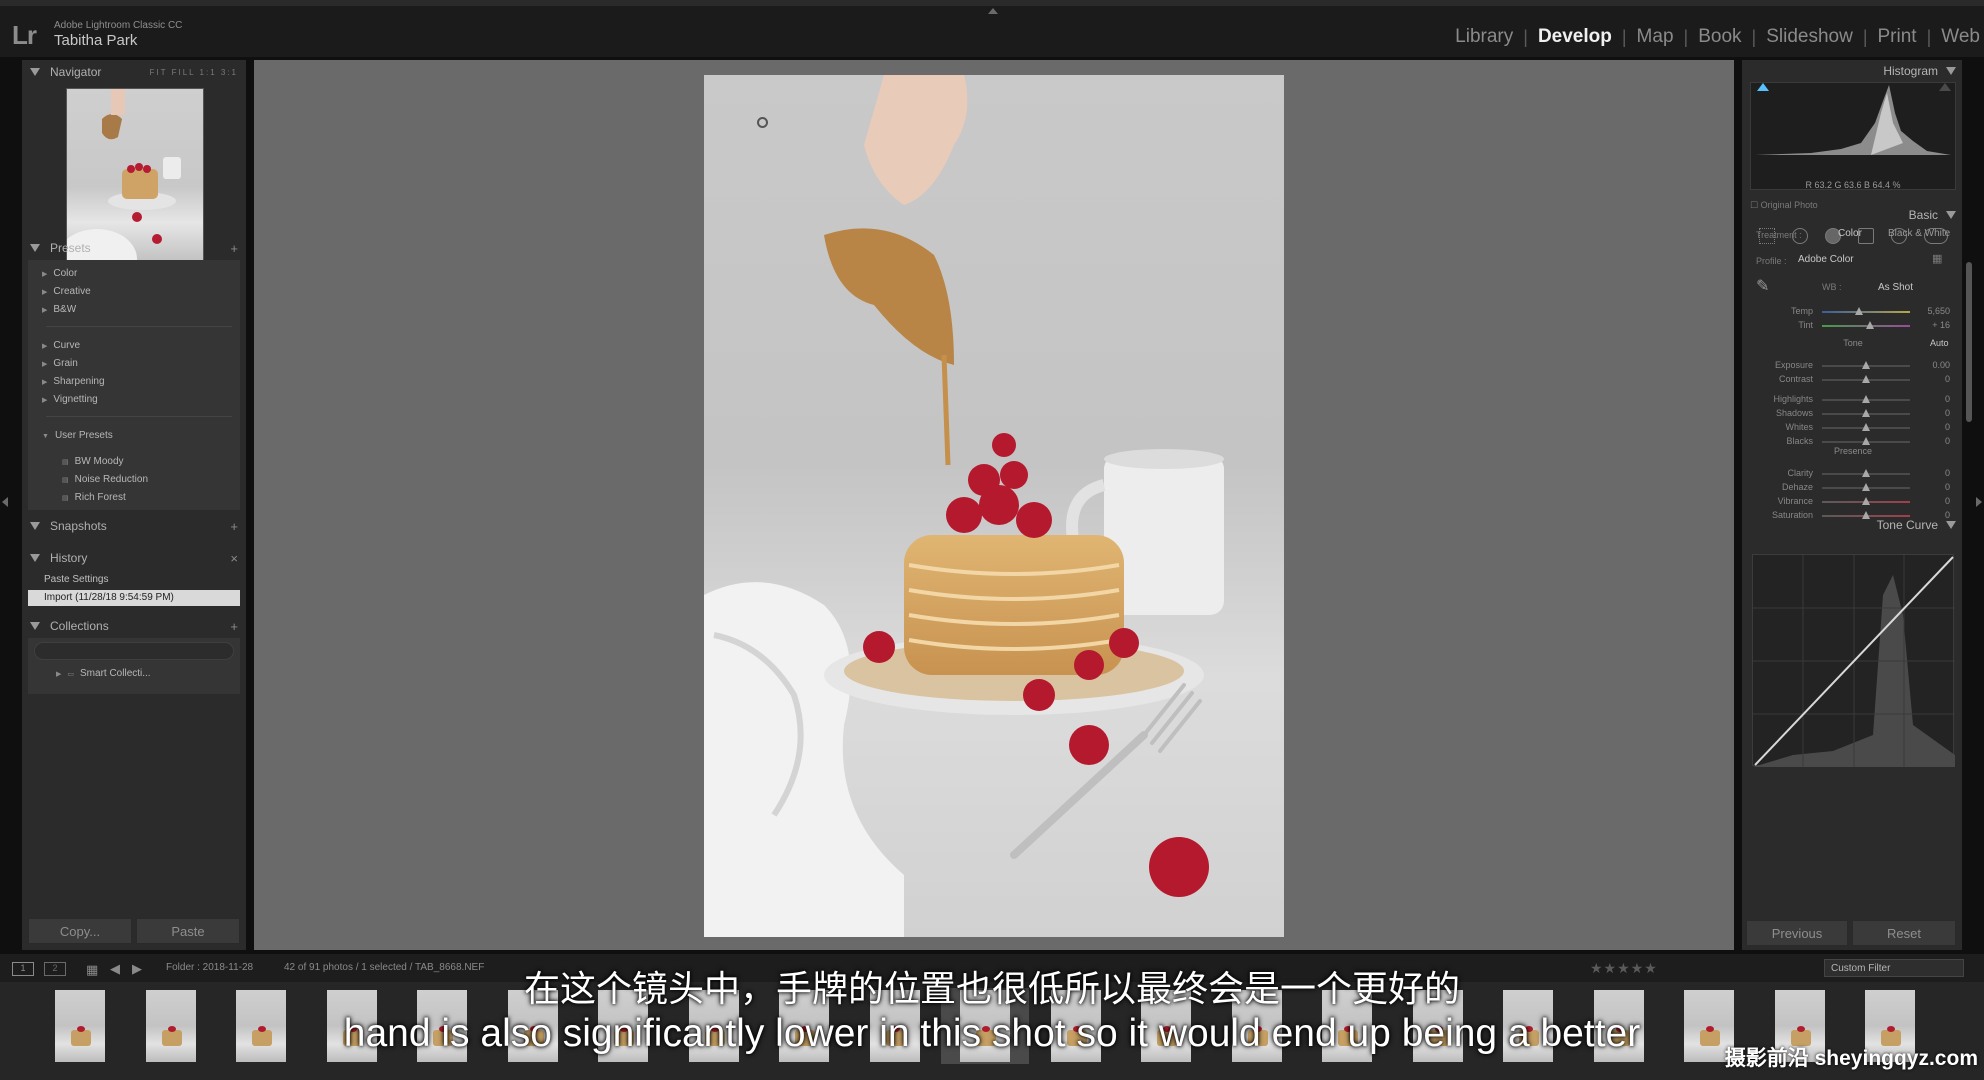 This screenshot has height=1080, width=1984. Describe the element at coordinates (1762, 286) in the screenshot. I see `eyedropper-icon: ✎` at that location.